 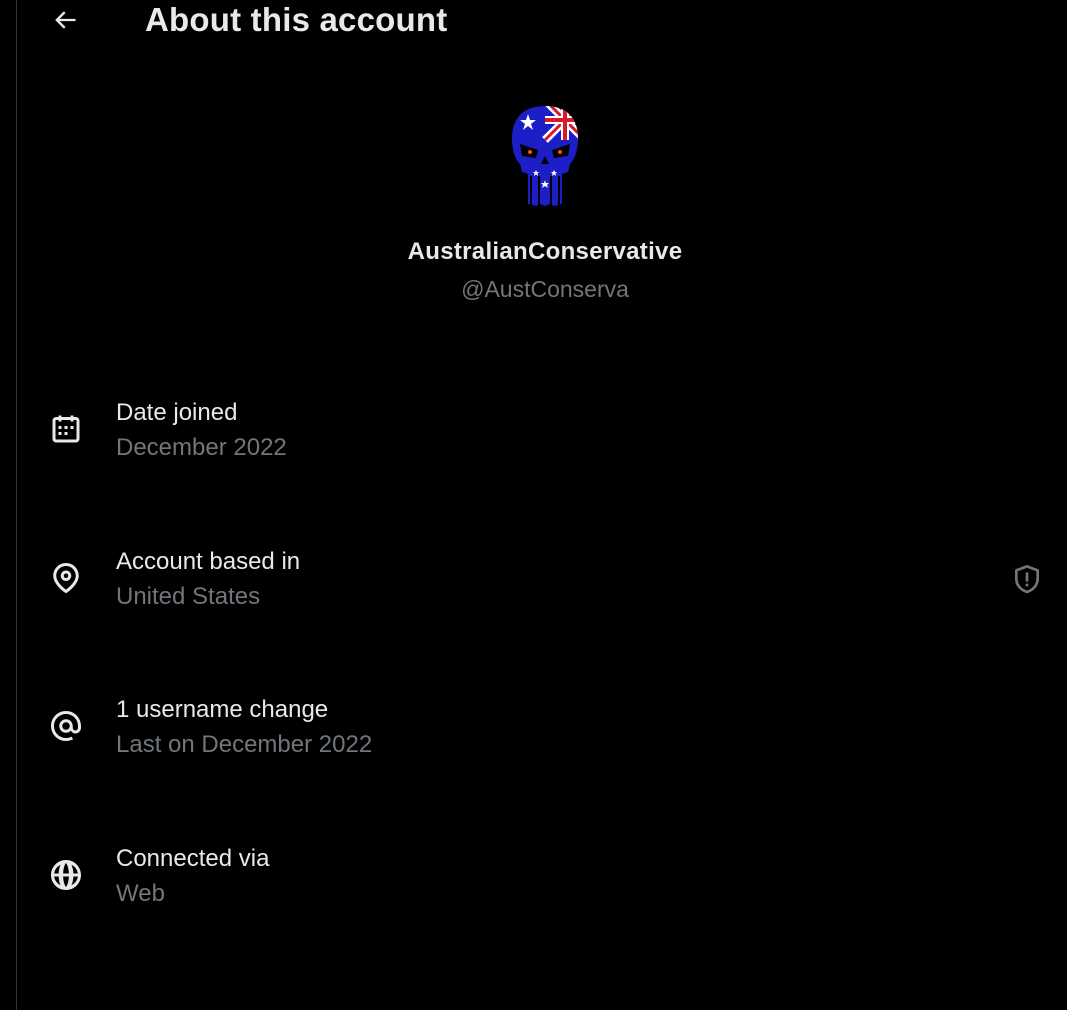 I want to click on info-label: Connected via, so click(x=193, y=858).